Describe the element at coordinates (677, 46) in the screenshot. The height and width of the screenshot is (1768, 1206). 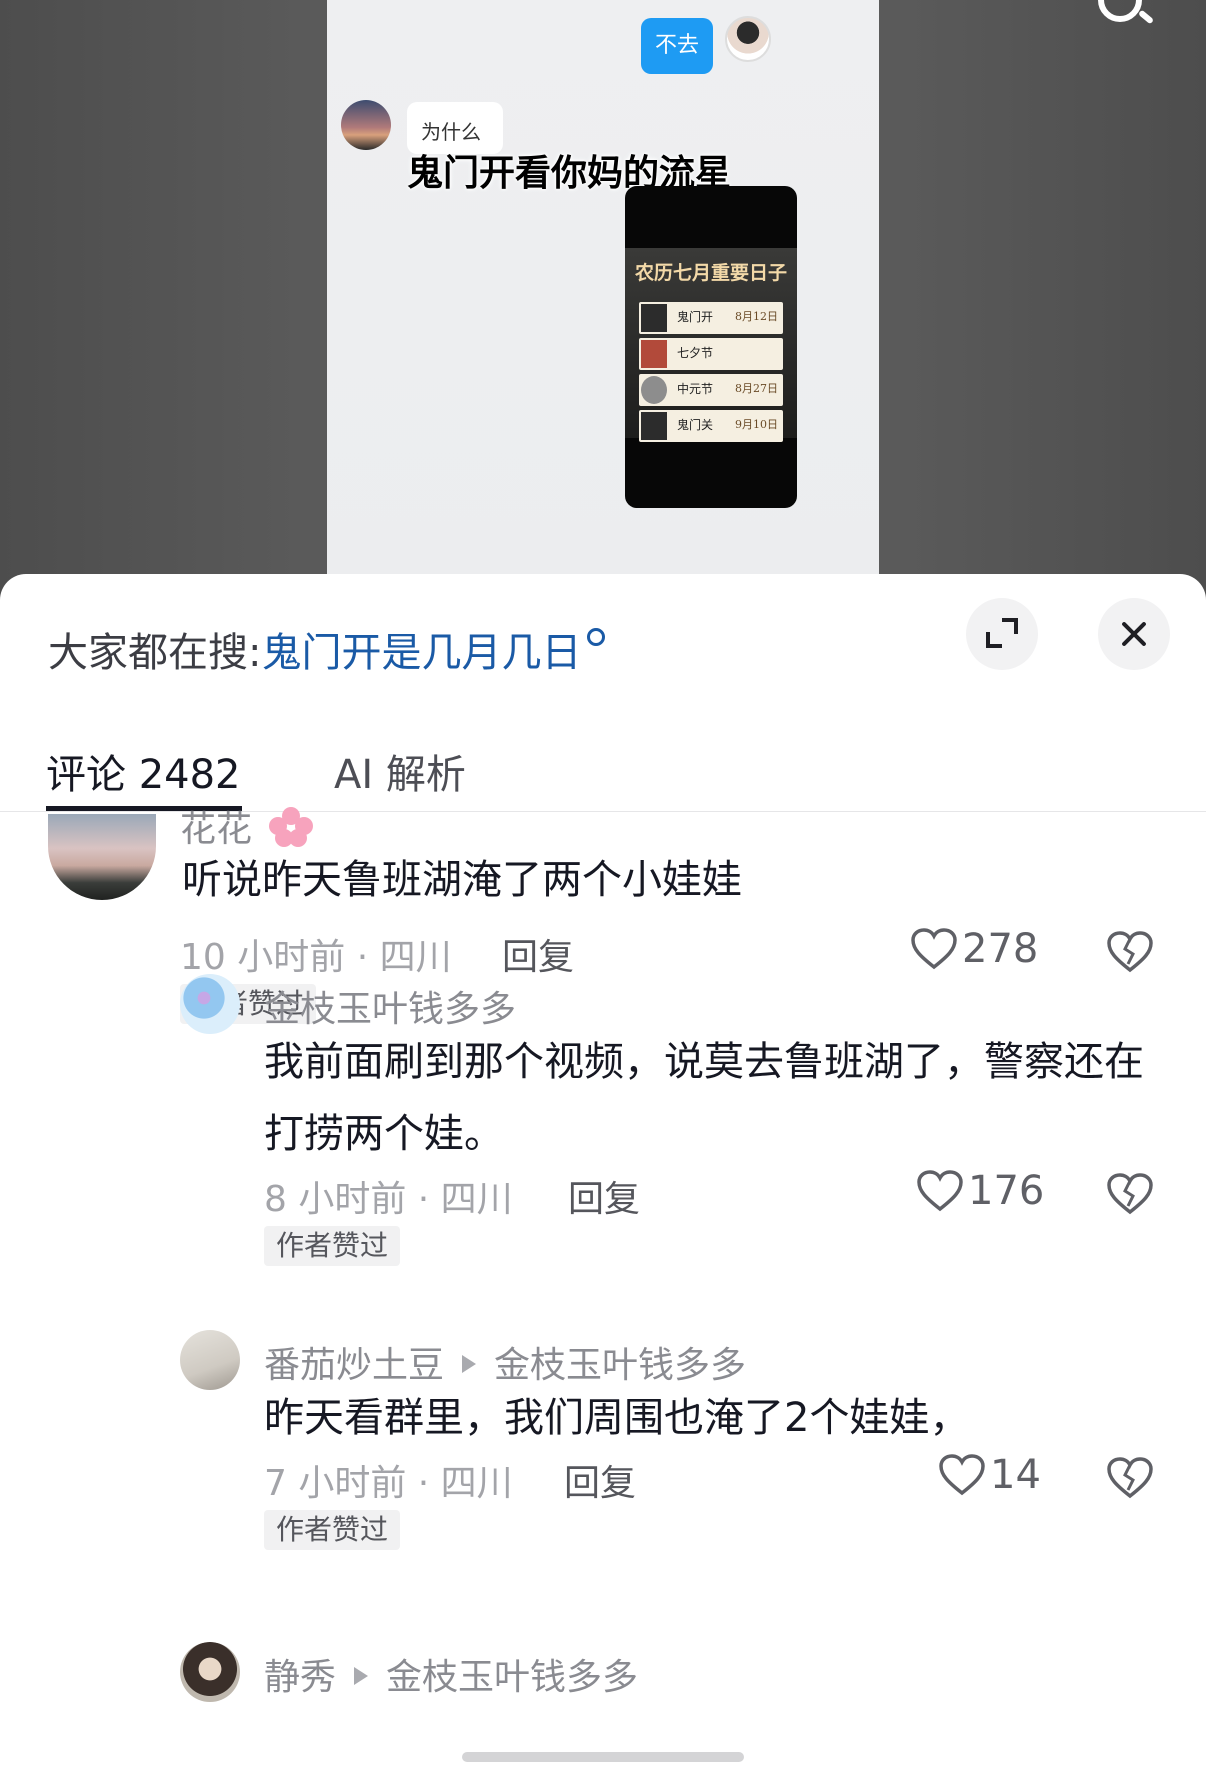
I see `chat-bubble-right: 不去` at that location.